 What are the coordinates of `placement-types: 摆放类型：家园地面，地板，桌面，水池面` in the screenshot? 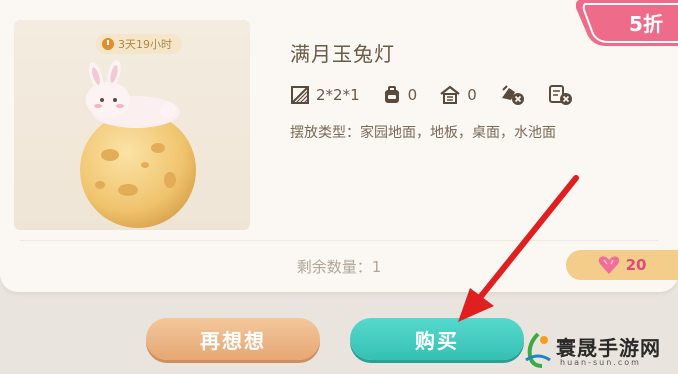 It's located at (423, 133).